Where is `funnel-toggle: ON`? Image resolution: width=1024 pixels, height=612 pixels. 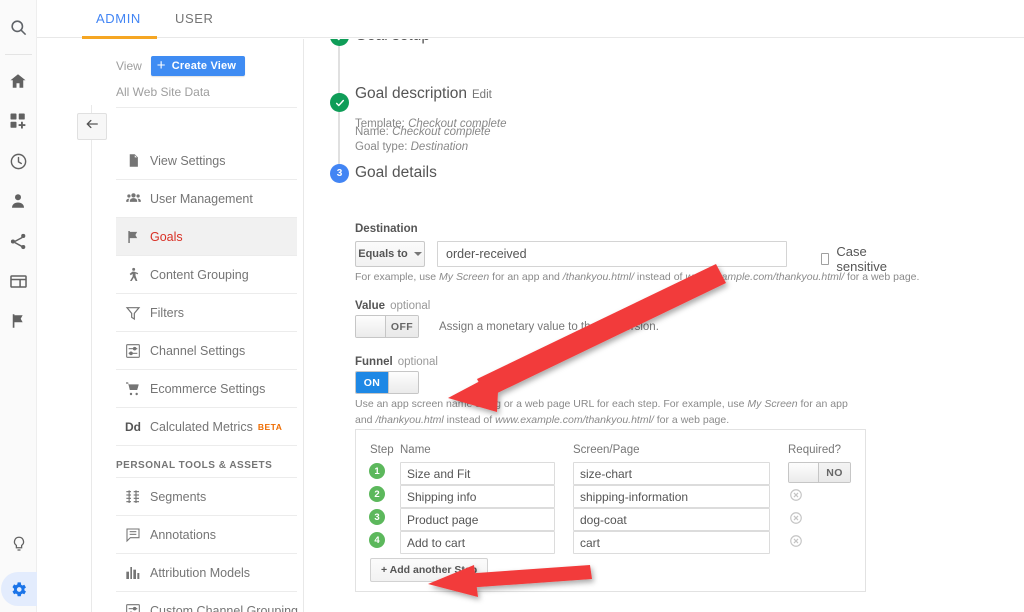
funnel-toggle: ON is located at coordinates (387, 382).